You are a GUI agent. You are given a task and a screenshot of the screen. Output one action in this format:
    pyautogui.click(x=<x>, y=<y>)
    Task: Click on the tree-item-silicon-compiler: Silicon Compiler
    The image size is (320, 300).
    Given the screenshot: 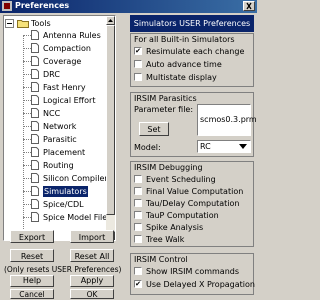 What is the action you would take?
    pyautogui.click(x=56, y=178)
    